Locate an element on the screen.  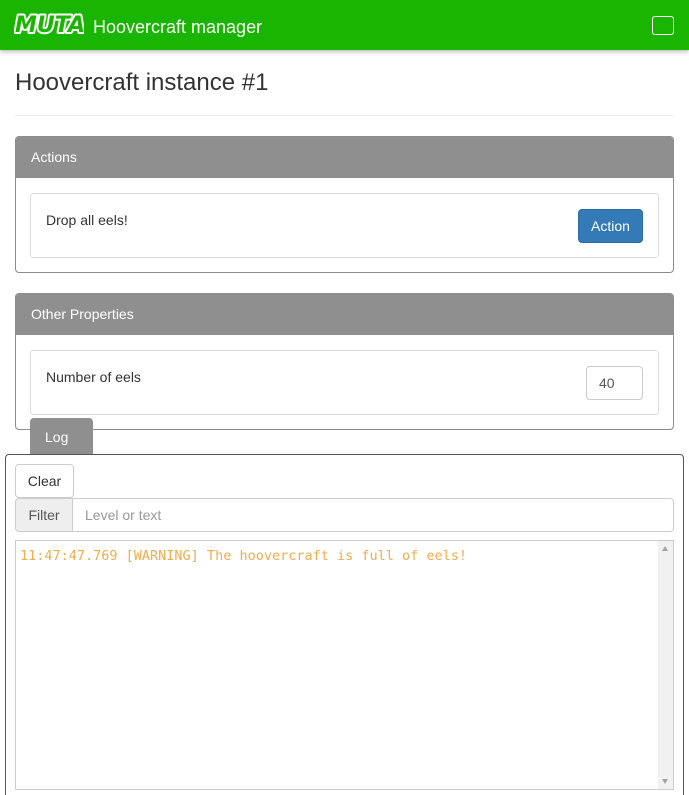
other-properties-heading: Other Properties is located at coordinates (344, 314).